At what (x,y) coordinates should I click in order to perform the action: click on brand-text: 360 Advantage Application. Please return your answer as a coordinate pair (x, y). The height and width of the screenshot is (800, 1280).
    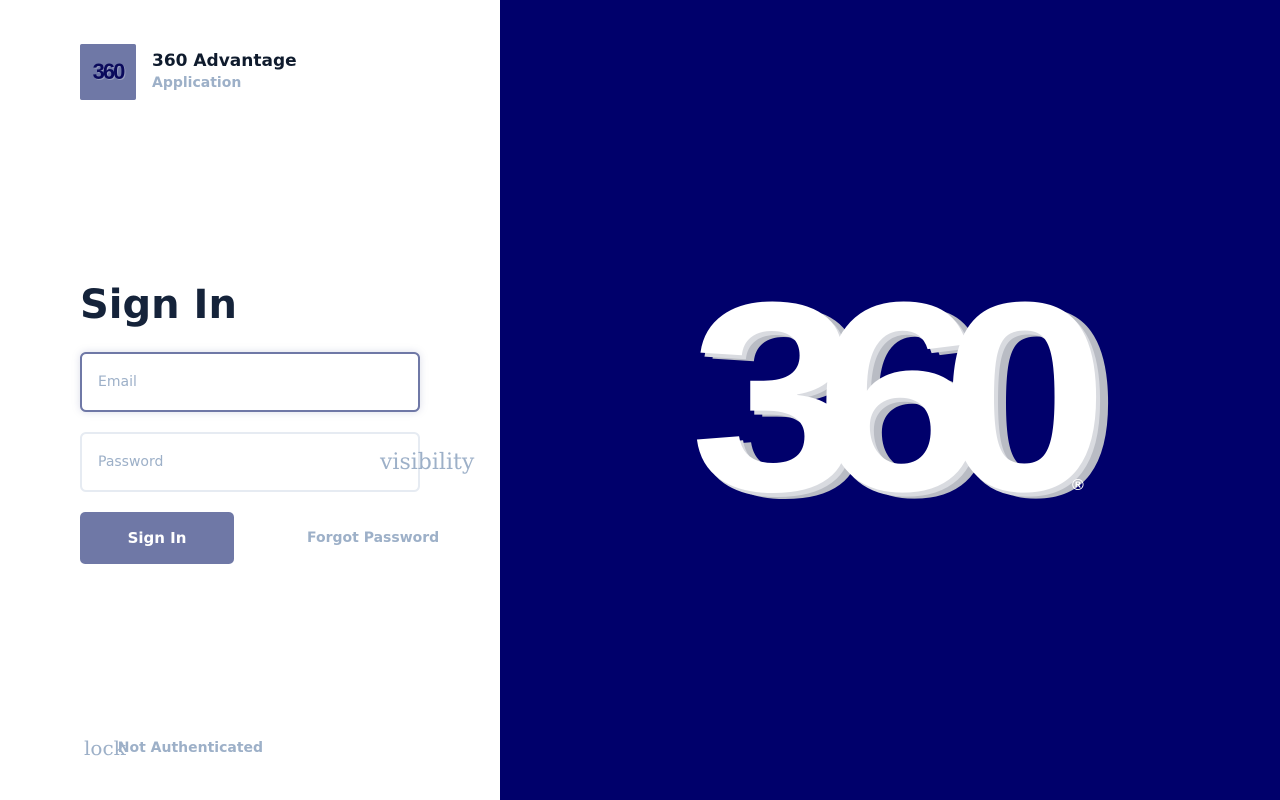
    Looking at the image, I should click on (224, 72).